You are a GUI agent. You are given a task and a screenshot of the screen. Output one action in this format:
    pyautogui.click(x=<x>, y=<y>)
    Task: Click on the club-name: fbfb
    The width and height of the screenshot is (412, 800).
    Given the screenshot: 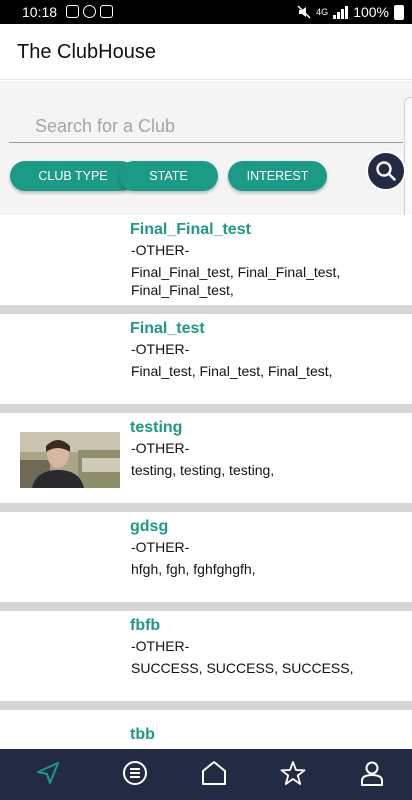 What is the action you would take?
    pyautogui.click(x=145, y=625)
    